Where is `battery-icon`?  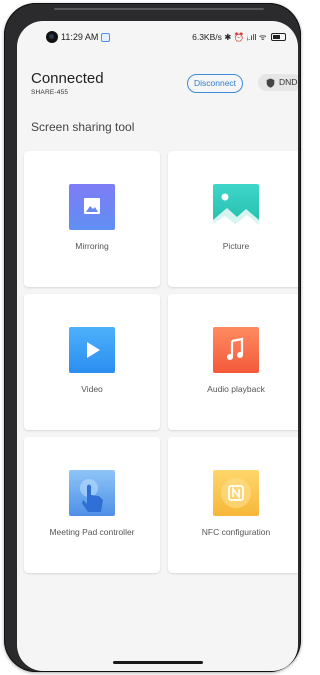
battery-icon is located at coordinates (278, 37).